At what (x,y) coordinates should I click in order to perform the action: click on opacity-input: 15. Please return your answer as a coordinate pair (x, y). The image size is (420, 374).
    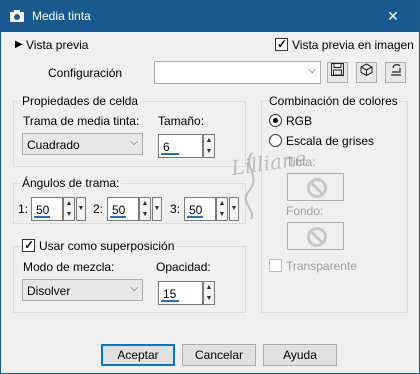
    Looking at the image, I should click on (180, 293).